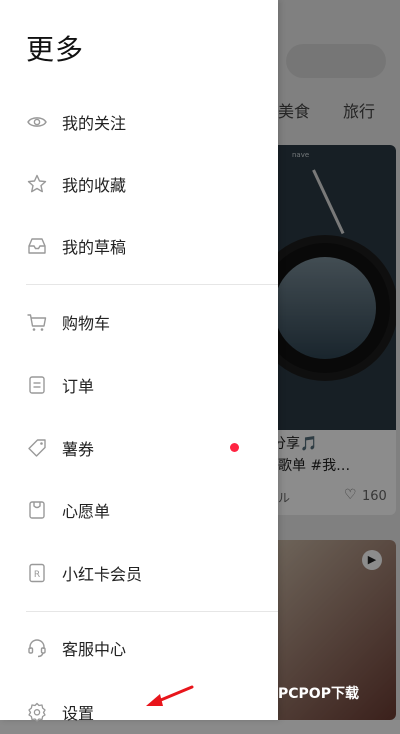 The width and height of the screenshot is (400, 734). What do you see at coordinates (94, 247) in the screenshot?
I see `menu-label: 我的草稿` at bounding box center [94, 247].